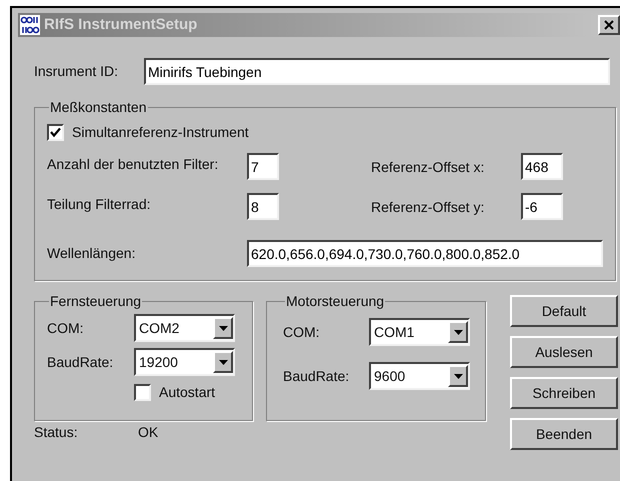  I want to click on field-label: Insrument ID:, so click(77, 71).